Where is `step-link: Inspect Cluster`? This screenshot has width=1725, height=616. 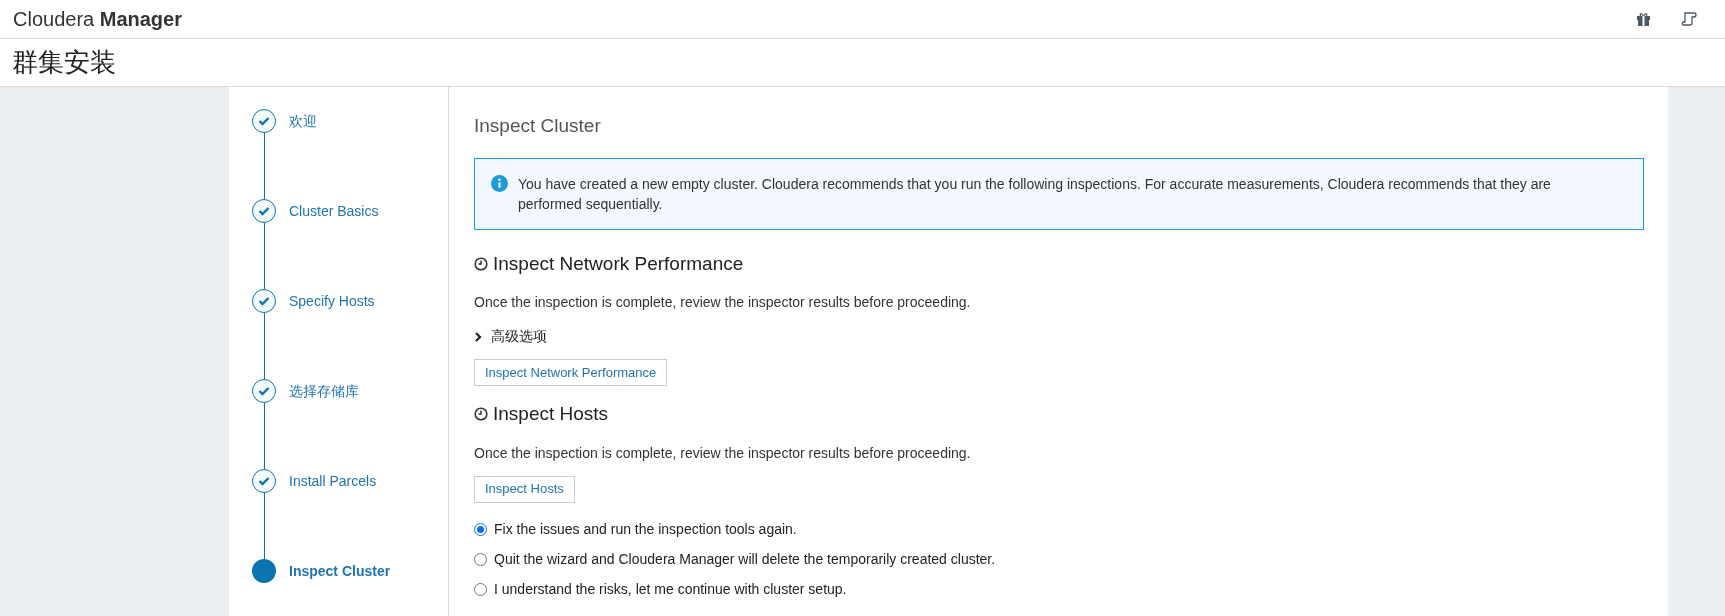
step-link: Inspect Cluster is located at coordinates (340, 571).